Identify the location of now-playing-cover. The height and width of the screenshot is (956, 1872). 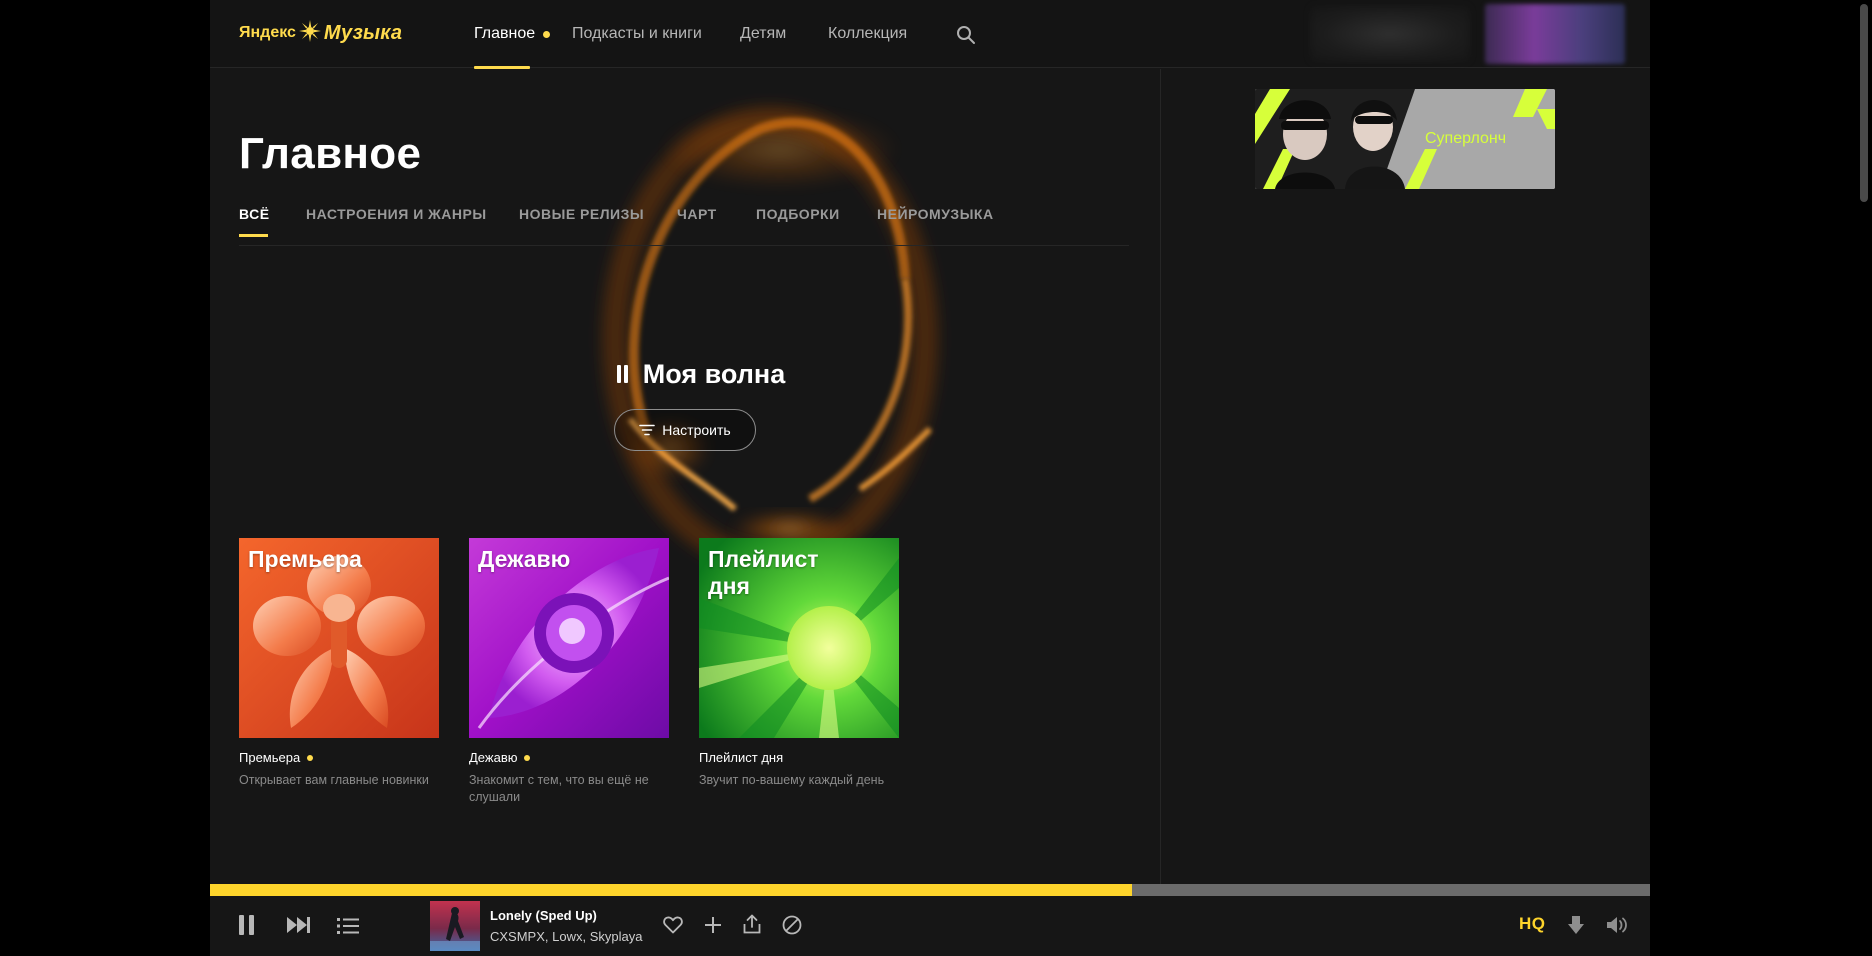
(455, 926).